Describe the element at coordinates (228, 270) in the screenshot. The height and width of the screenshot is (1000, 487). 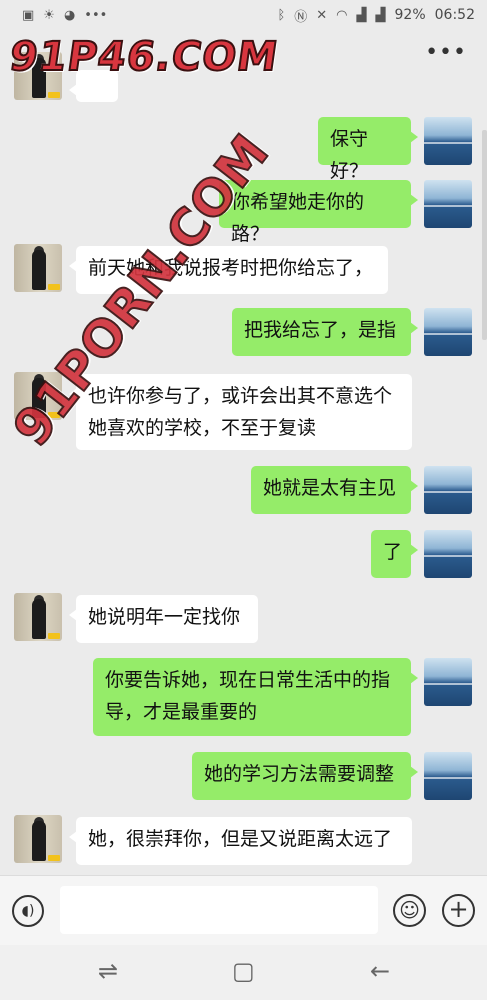
I see `message-bubble-received: 前天她和我说报考时把你给忘了，` at that location.